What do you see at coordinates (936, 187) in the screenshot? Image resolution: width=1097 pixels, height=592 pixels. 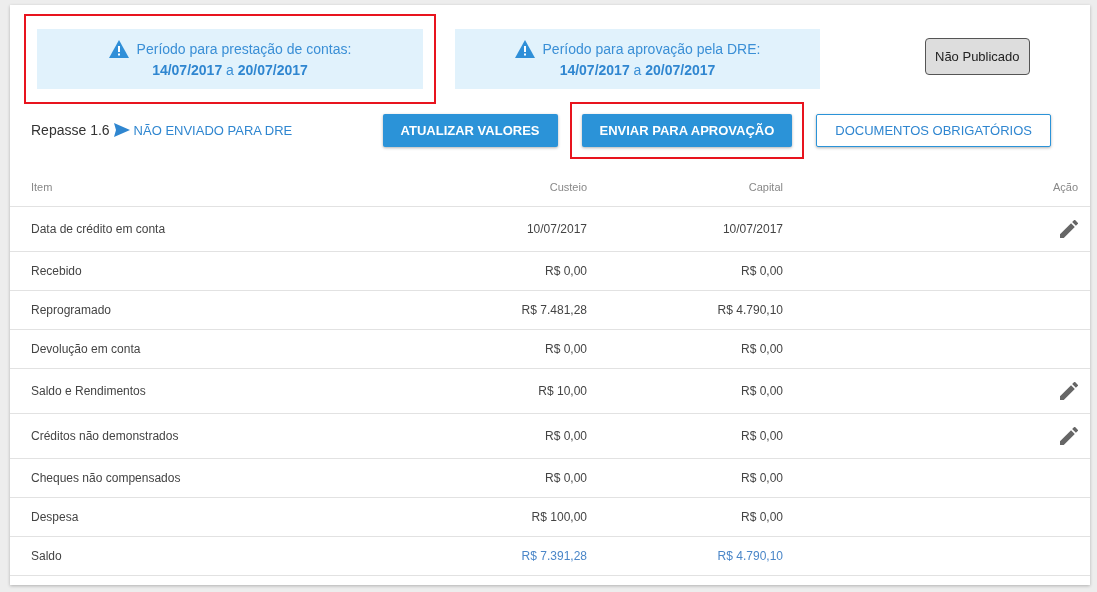 I see `column-header: Ação` at bounding box center [936, 187].